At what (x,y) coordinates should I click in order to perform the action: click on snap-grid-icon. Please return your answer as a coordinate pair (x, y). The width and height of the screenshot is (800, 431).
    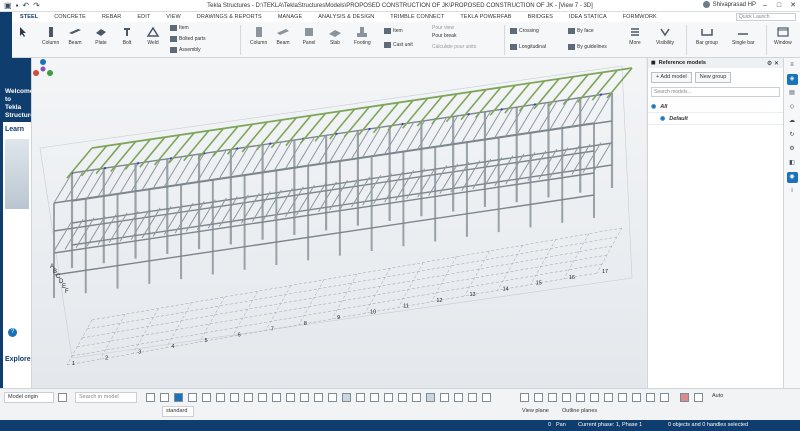
    Looking at the image, I should click on (332, 397).